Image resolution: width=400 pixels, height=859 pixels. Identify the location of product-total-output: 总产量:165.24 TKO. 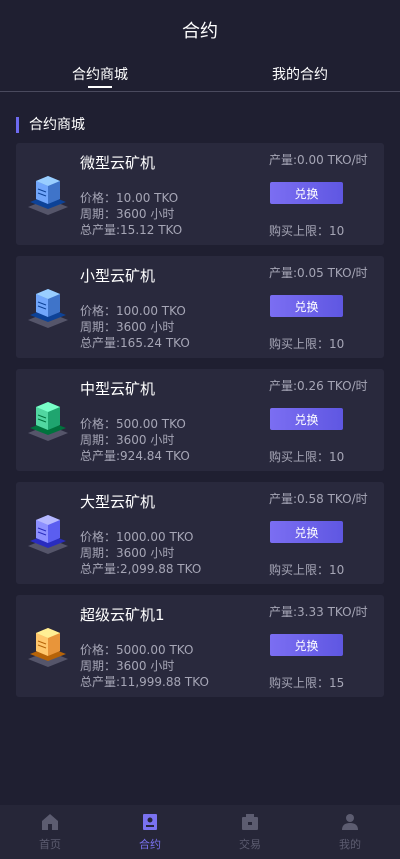
(135, 343).